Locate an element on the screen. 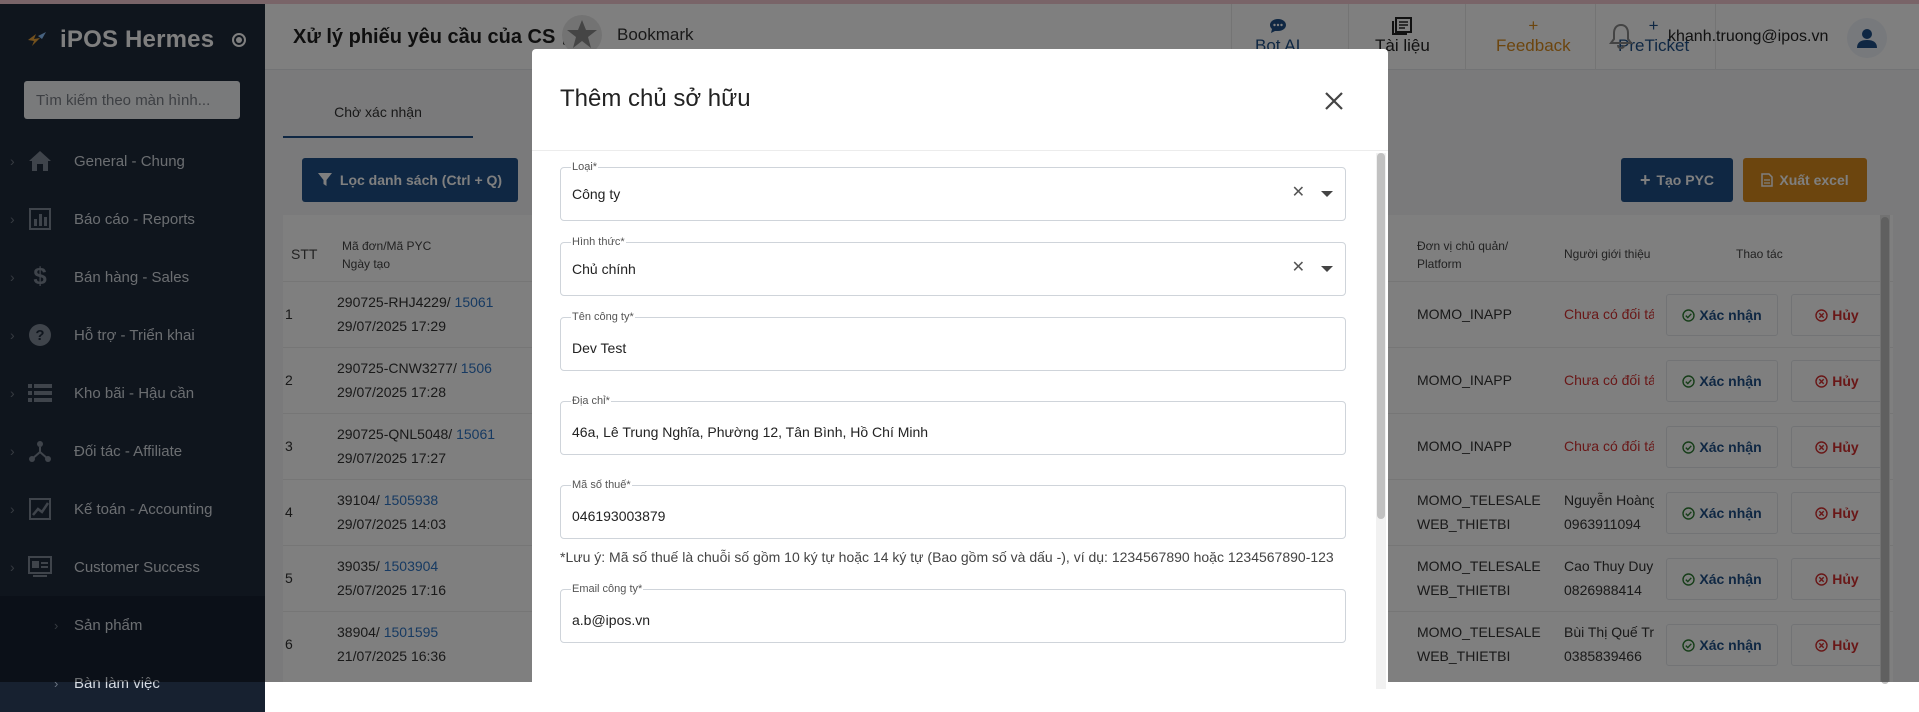 This screenshot has height=712, width=1919. modal-divider is located at coordinates (960, 150).